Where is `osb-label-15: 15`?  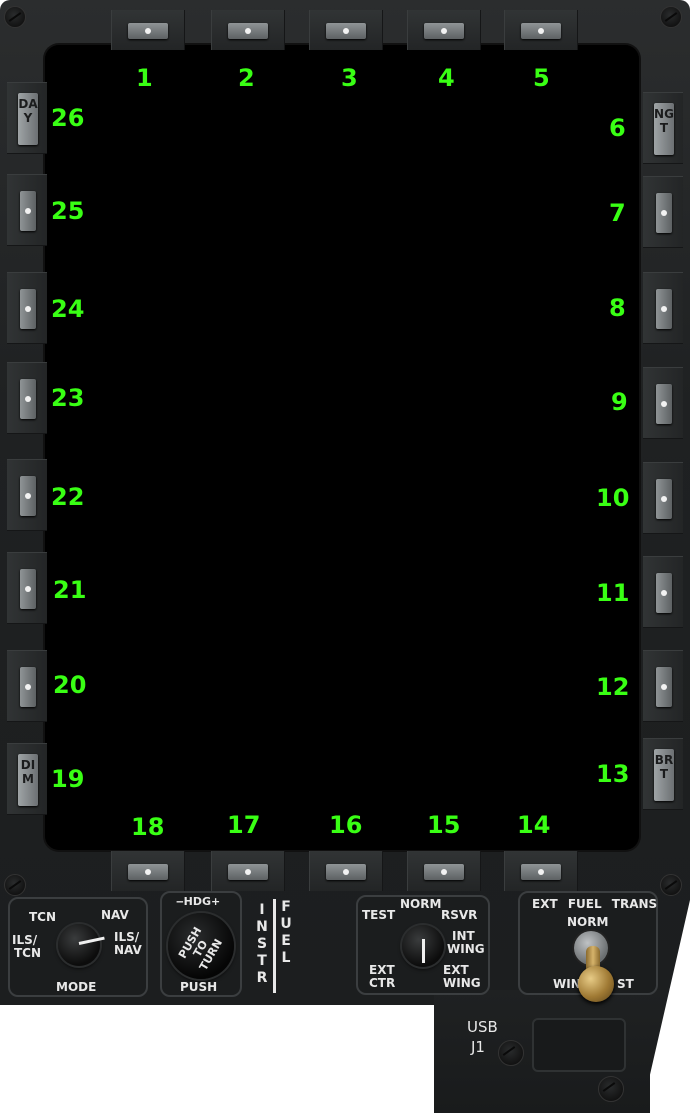
osb-label-15: 15 is located at coordinates (444, 825).